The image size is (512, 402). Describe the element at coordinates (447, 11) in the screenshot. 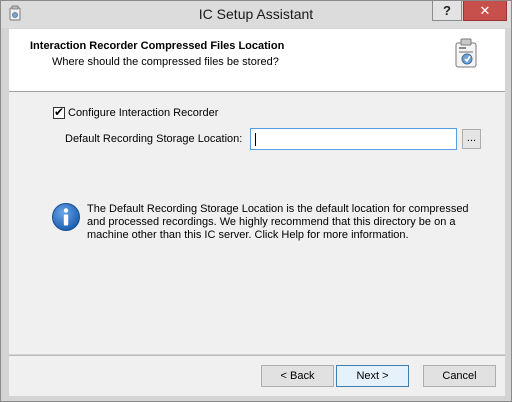

I see `help-button: ?` at that location.